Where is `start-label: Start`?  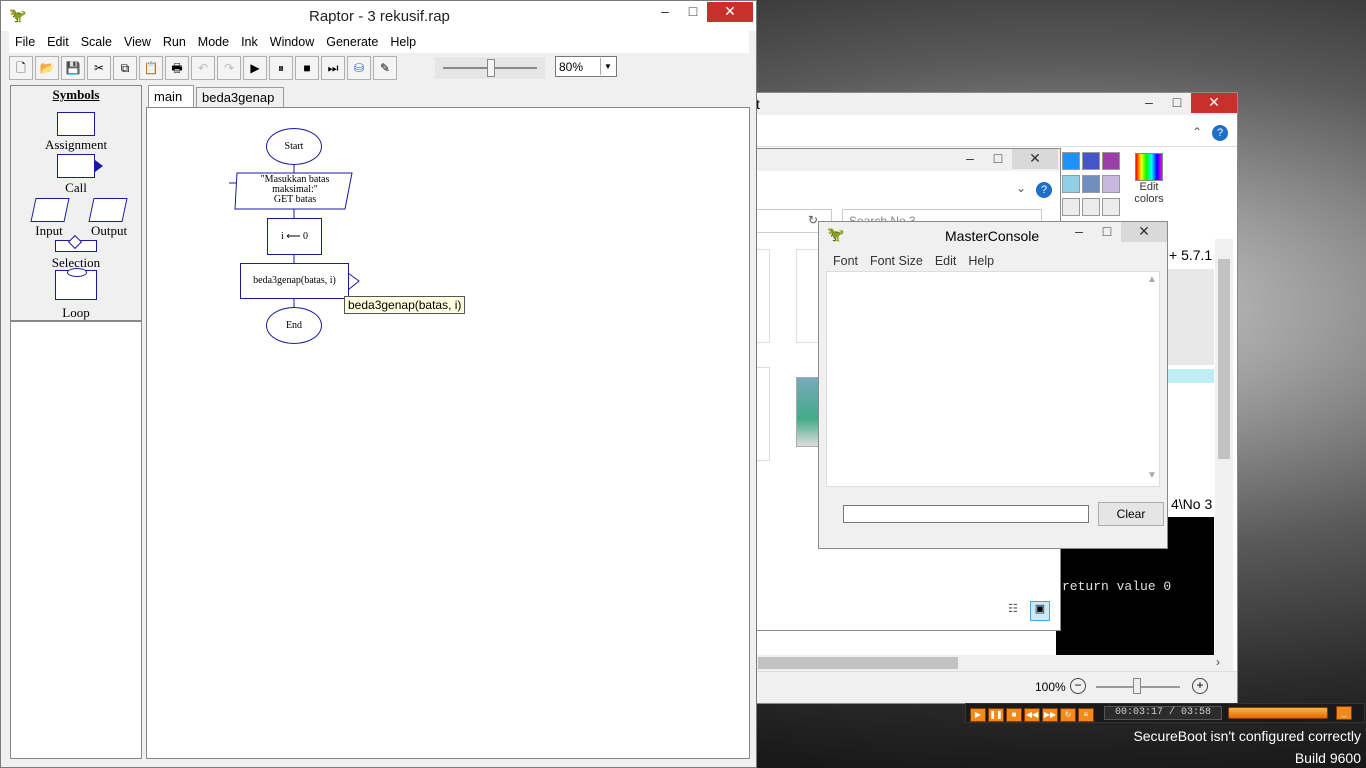 start-label: Start is located at coordinates (294, 146).